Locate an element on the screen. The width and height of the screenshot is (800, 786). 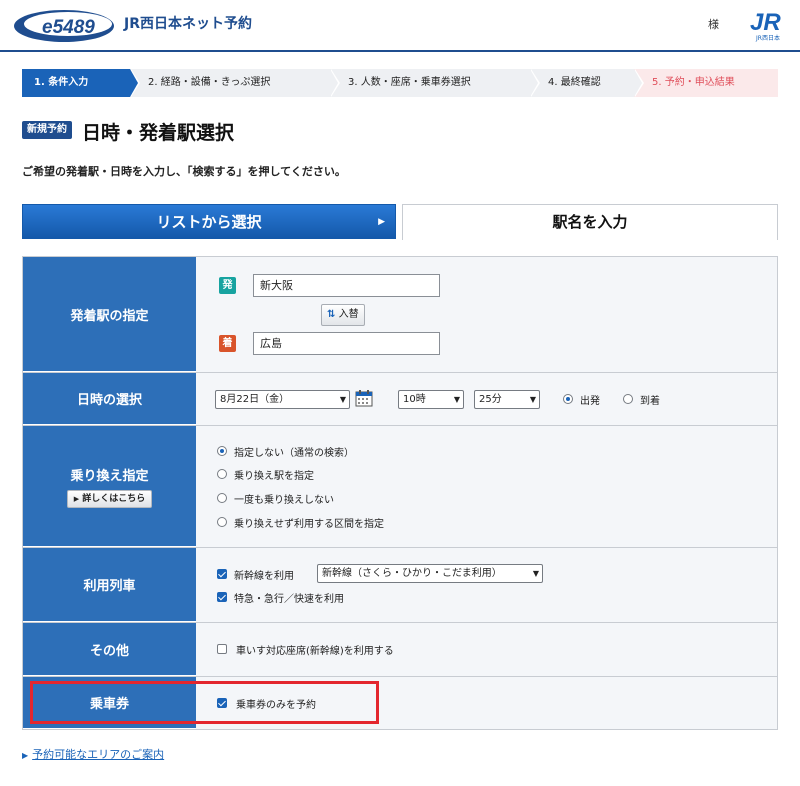
step-2: 2. 経路・設備・きっぷ選択 is located at coordinates (235, 83).